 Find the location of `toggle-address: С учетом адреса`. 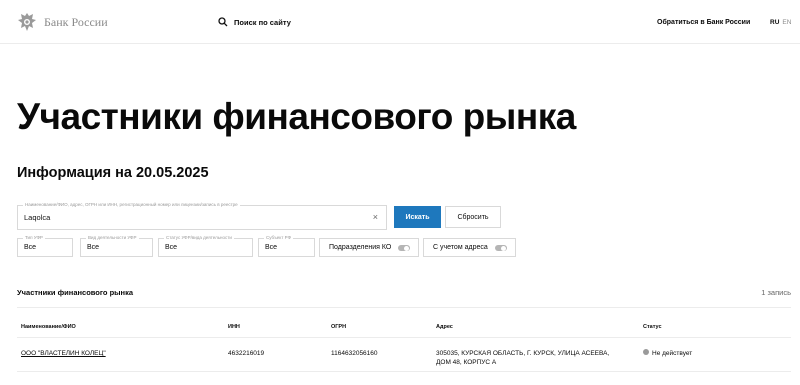

toggle-address: С учетом адреса is located at coordinates (469, 247).